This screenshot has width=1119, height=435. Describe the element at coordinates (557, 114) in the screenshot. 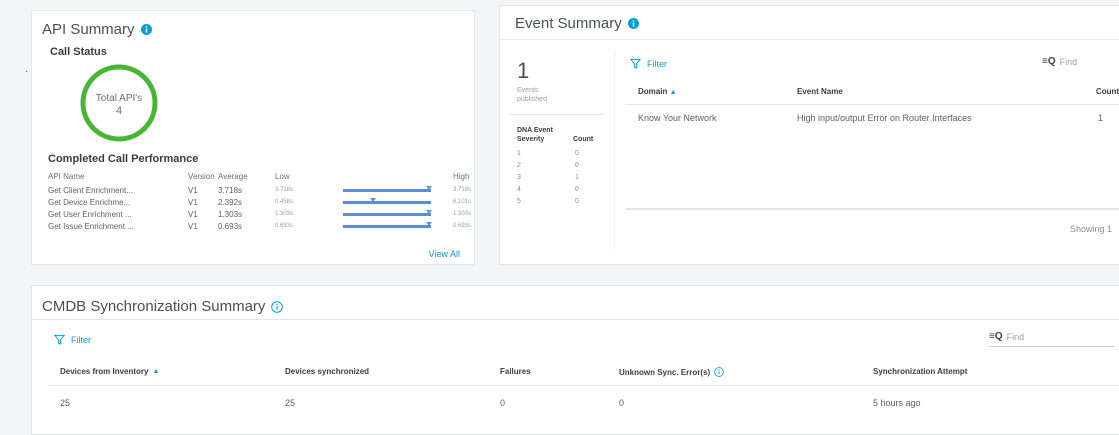

I see `divider` at that location.